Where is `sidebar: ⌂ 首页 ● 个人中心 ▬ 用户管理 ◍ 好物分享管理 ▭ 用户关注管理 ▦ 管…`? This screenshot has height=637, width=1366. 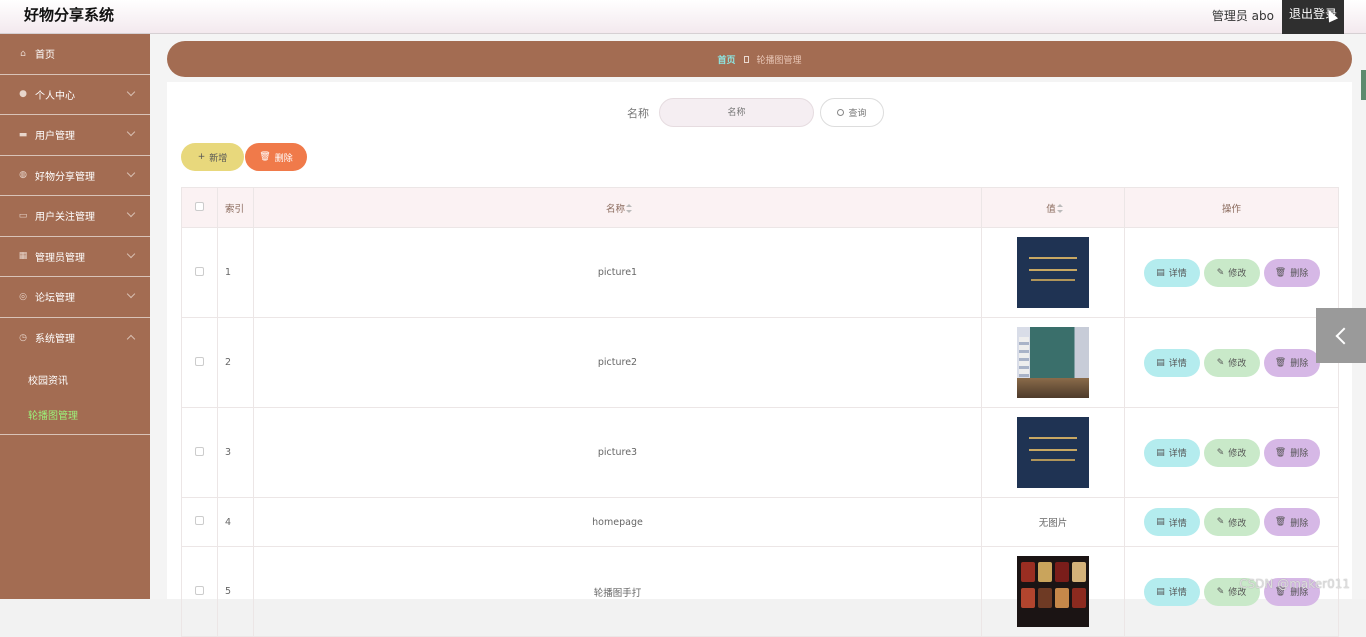
sidebar: ⌂ 首页 ● 个人中心 ▬ 用户管理 ◍ 好物分享管理 ▭ 用户关注管理 ▦ 管… is located at coordinates (75, 316).